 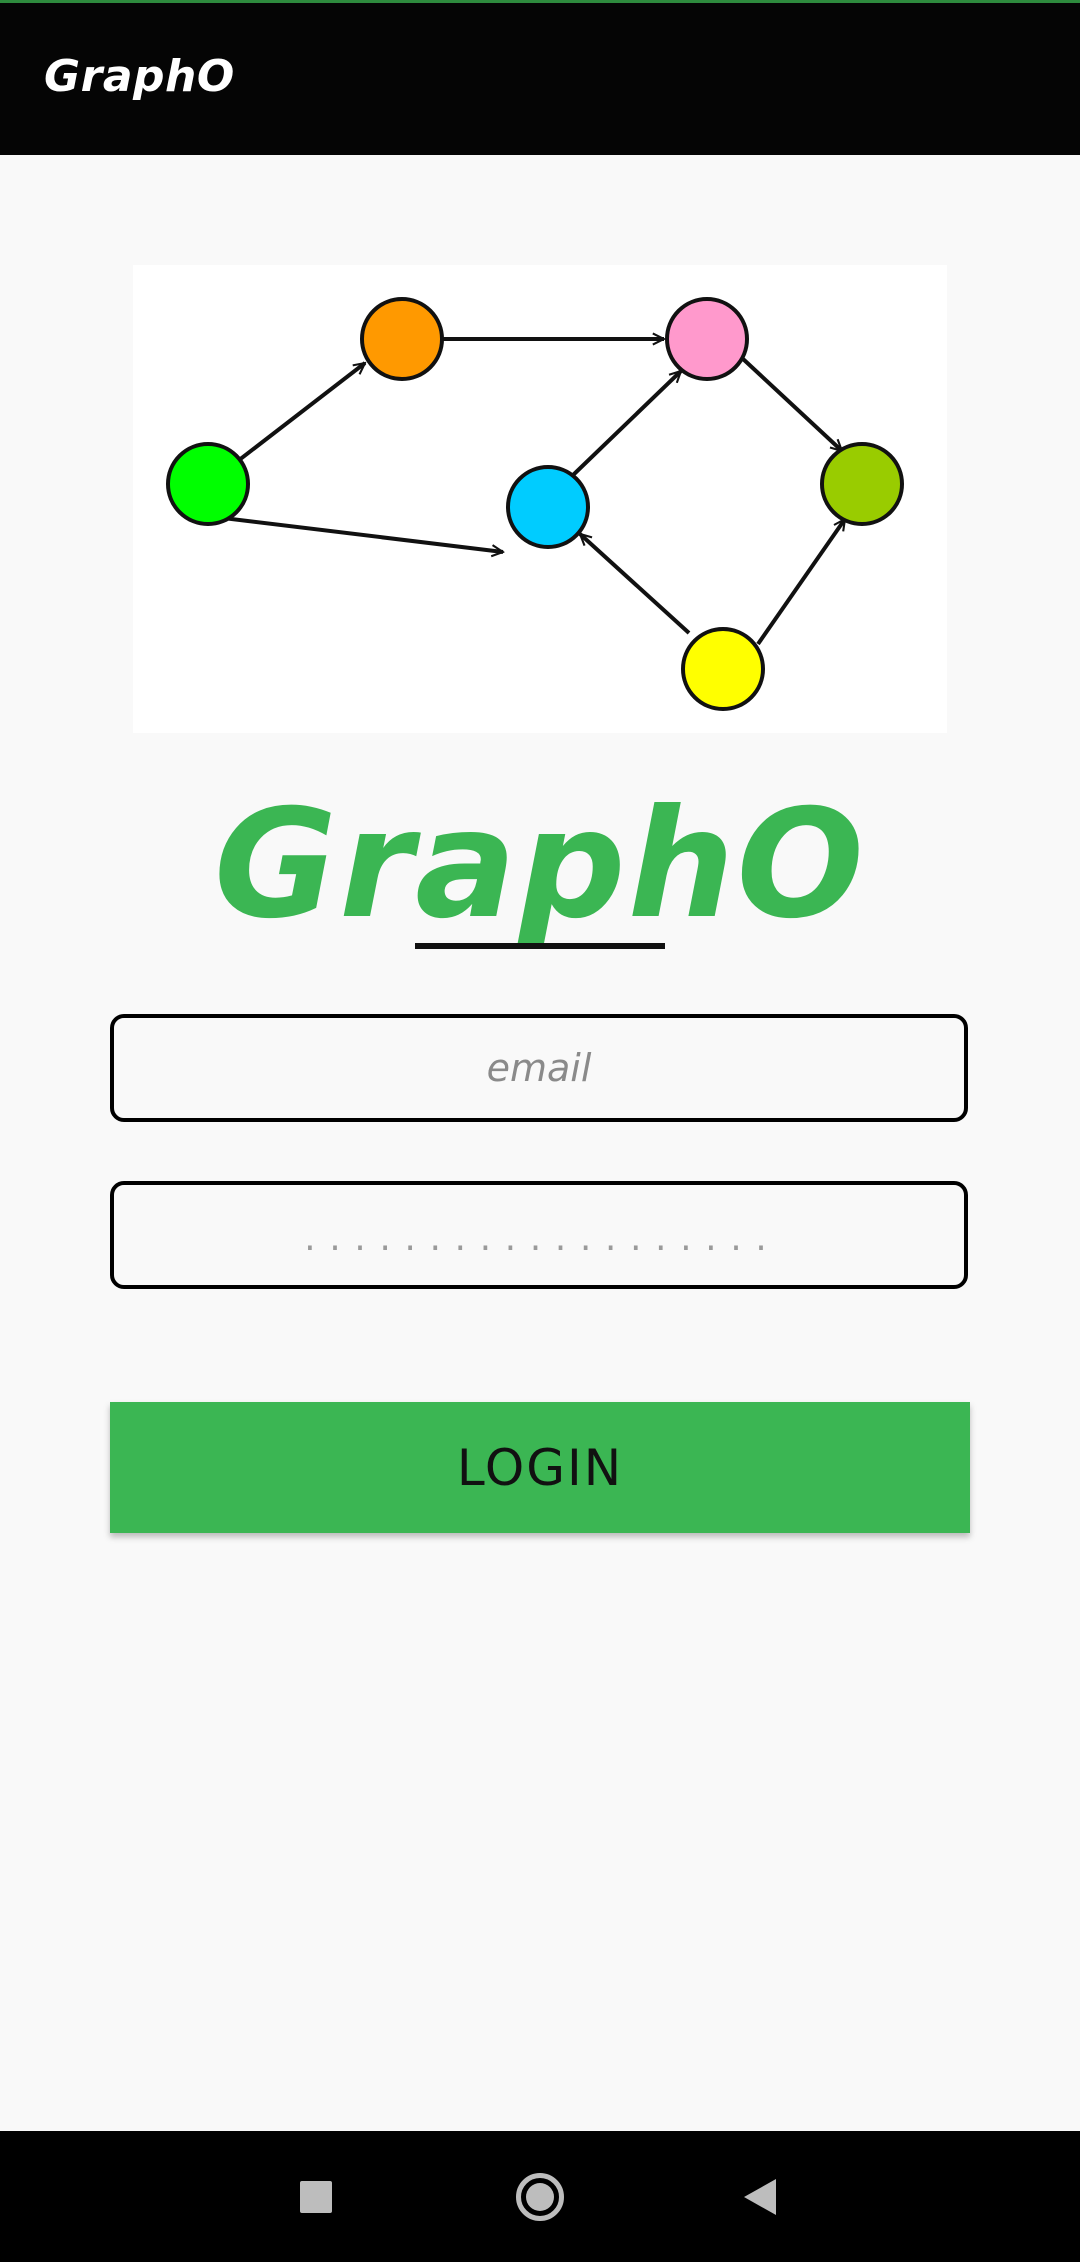 I want to click on email-input, so click(x=539, y=1068).